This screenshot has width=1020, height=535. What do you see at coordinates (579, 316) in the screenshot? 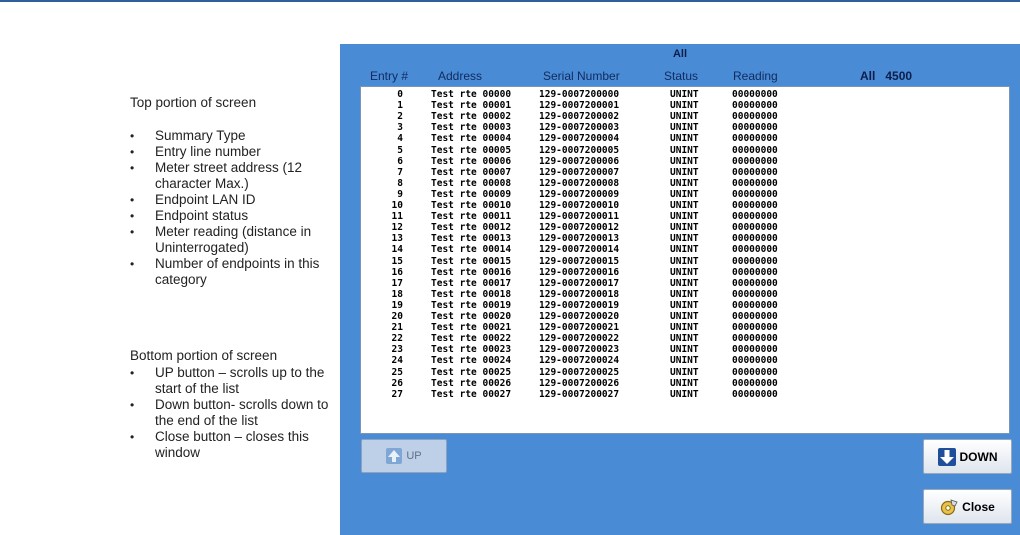
I see `serial-number: 129-0007200020` at bounding box center [579, 316].